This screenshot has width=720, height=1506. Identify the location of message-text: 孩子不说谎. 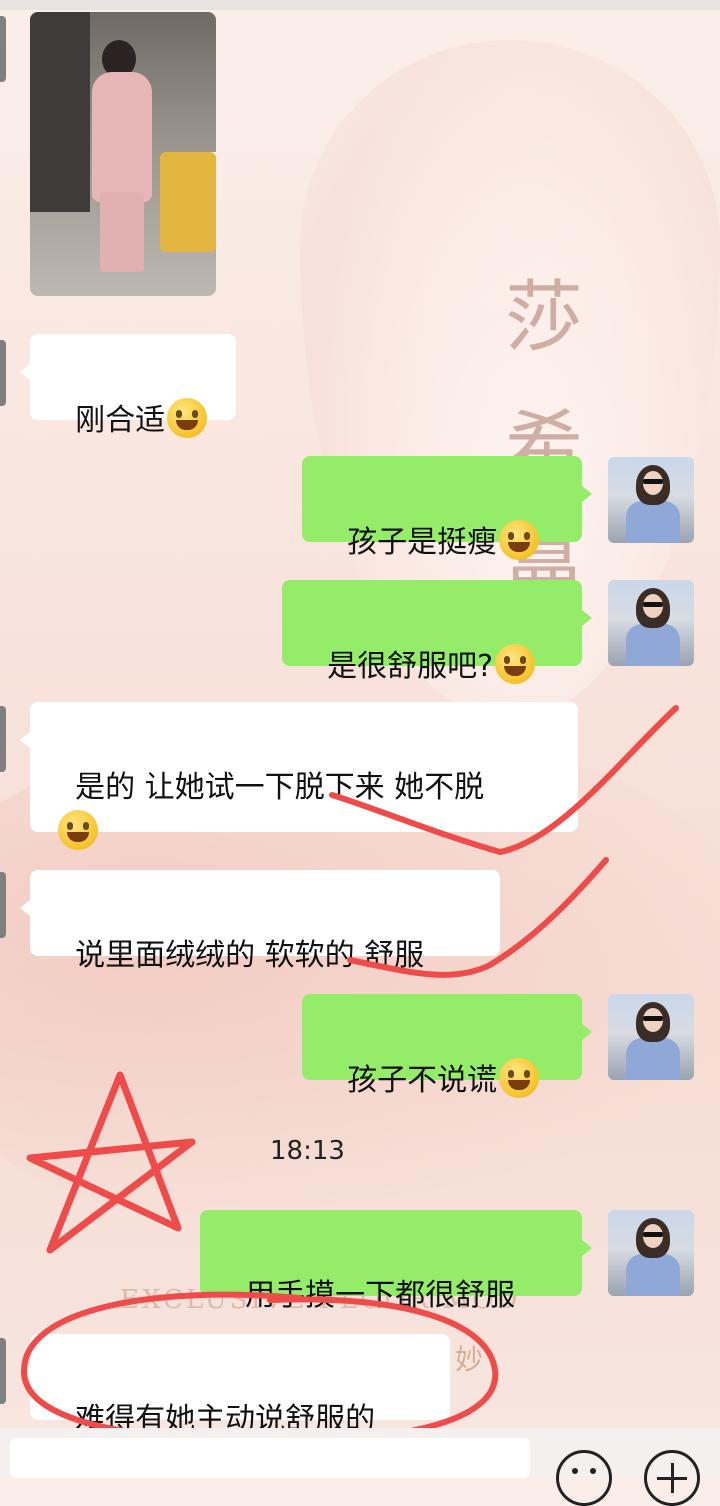
(422, 1080).